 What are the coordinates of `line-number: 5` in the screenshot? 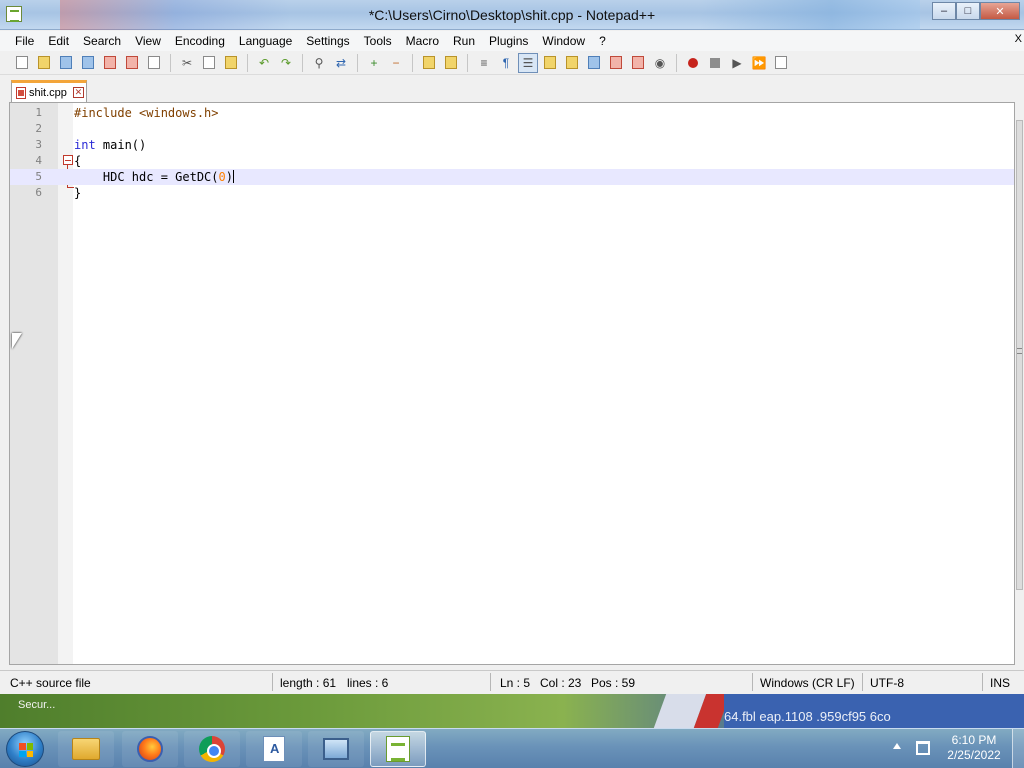 It's located at (38, 176).